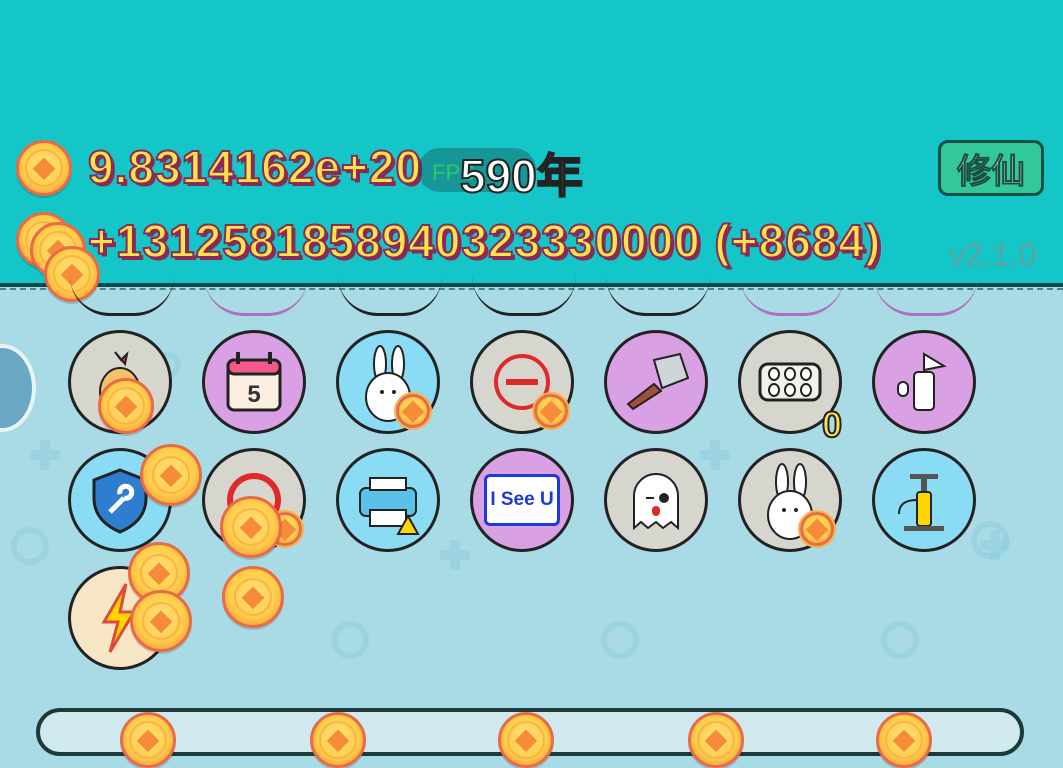 The width and height of the screenshot is (1063, 768). I want to click on bike-pump-icon, so click(921, 502).